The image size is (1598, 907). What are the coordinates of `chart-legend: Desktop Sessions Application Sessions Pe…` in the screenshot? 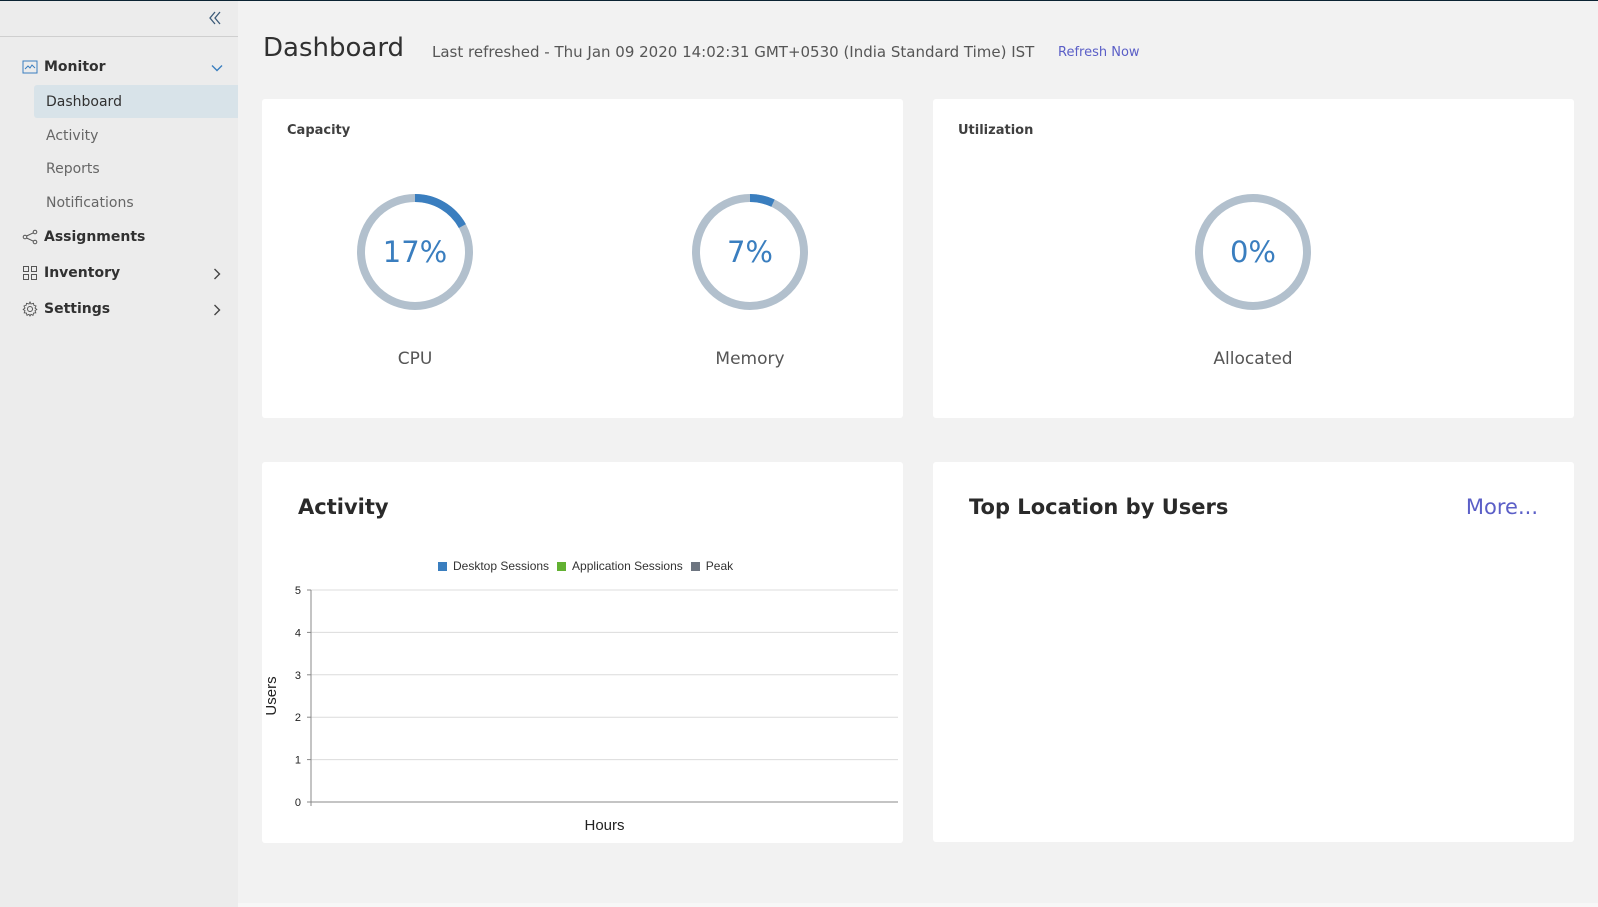 It's located at (589, 566).